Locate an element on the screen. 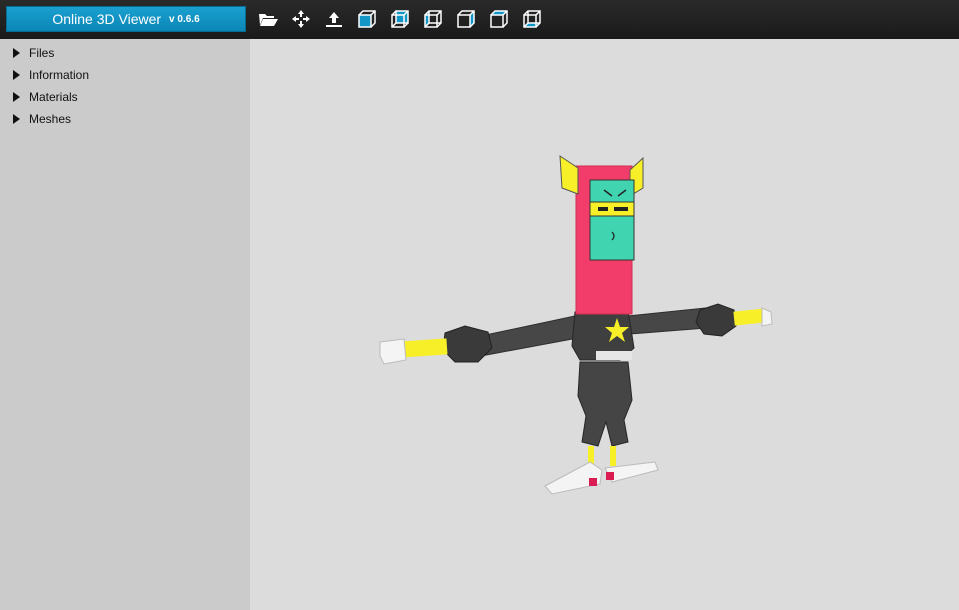  set-up-vector-icon is located at coordinates (334, 19).